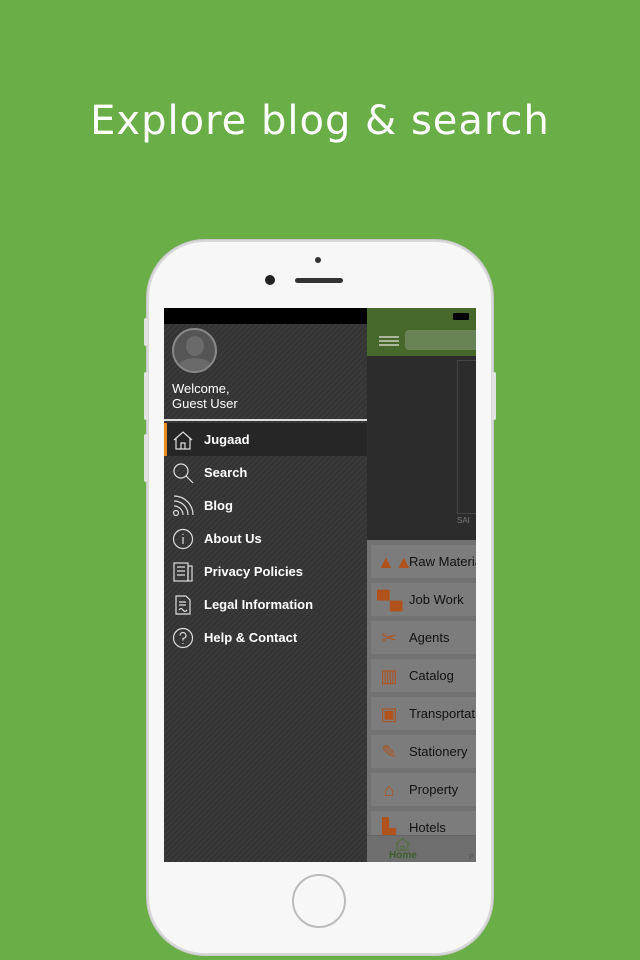  Describe the element at coordinates (403, 844) in the screenshot. I see `home-tab-icon` at that location.